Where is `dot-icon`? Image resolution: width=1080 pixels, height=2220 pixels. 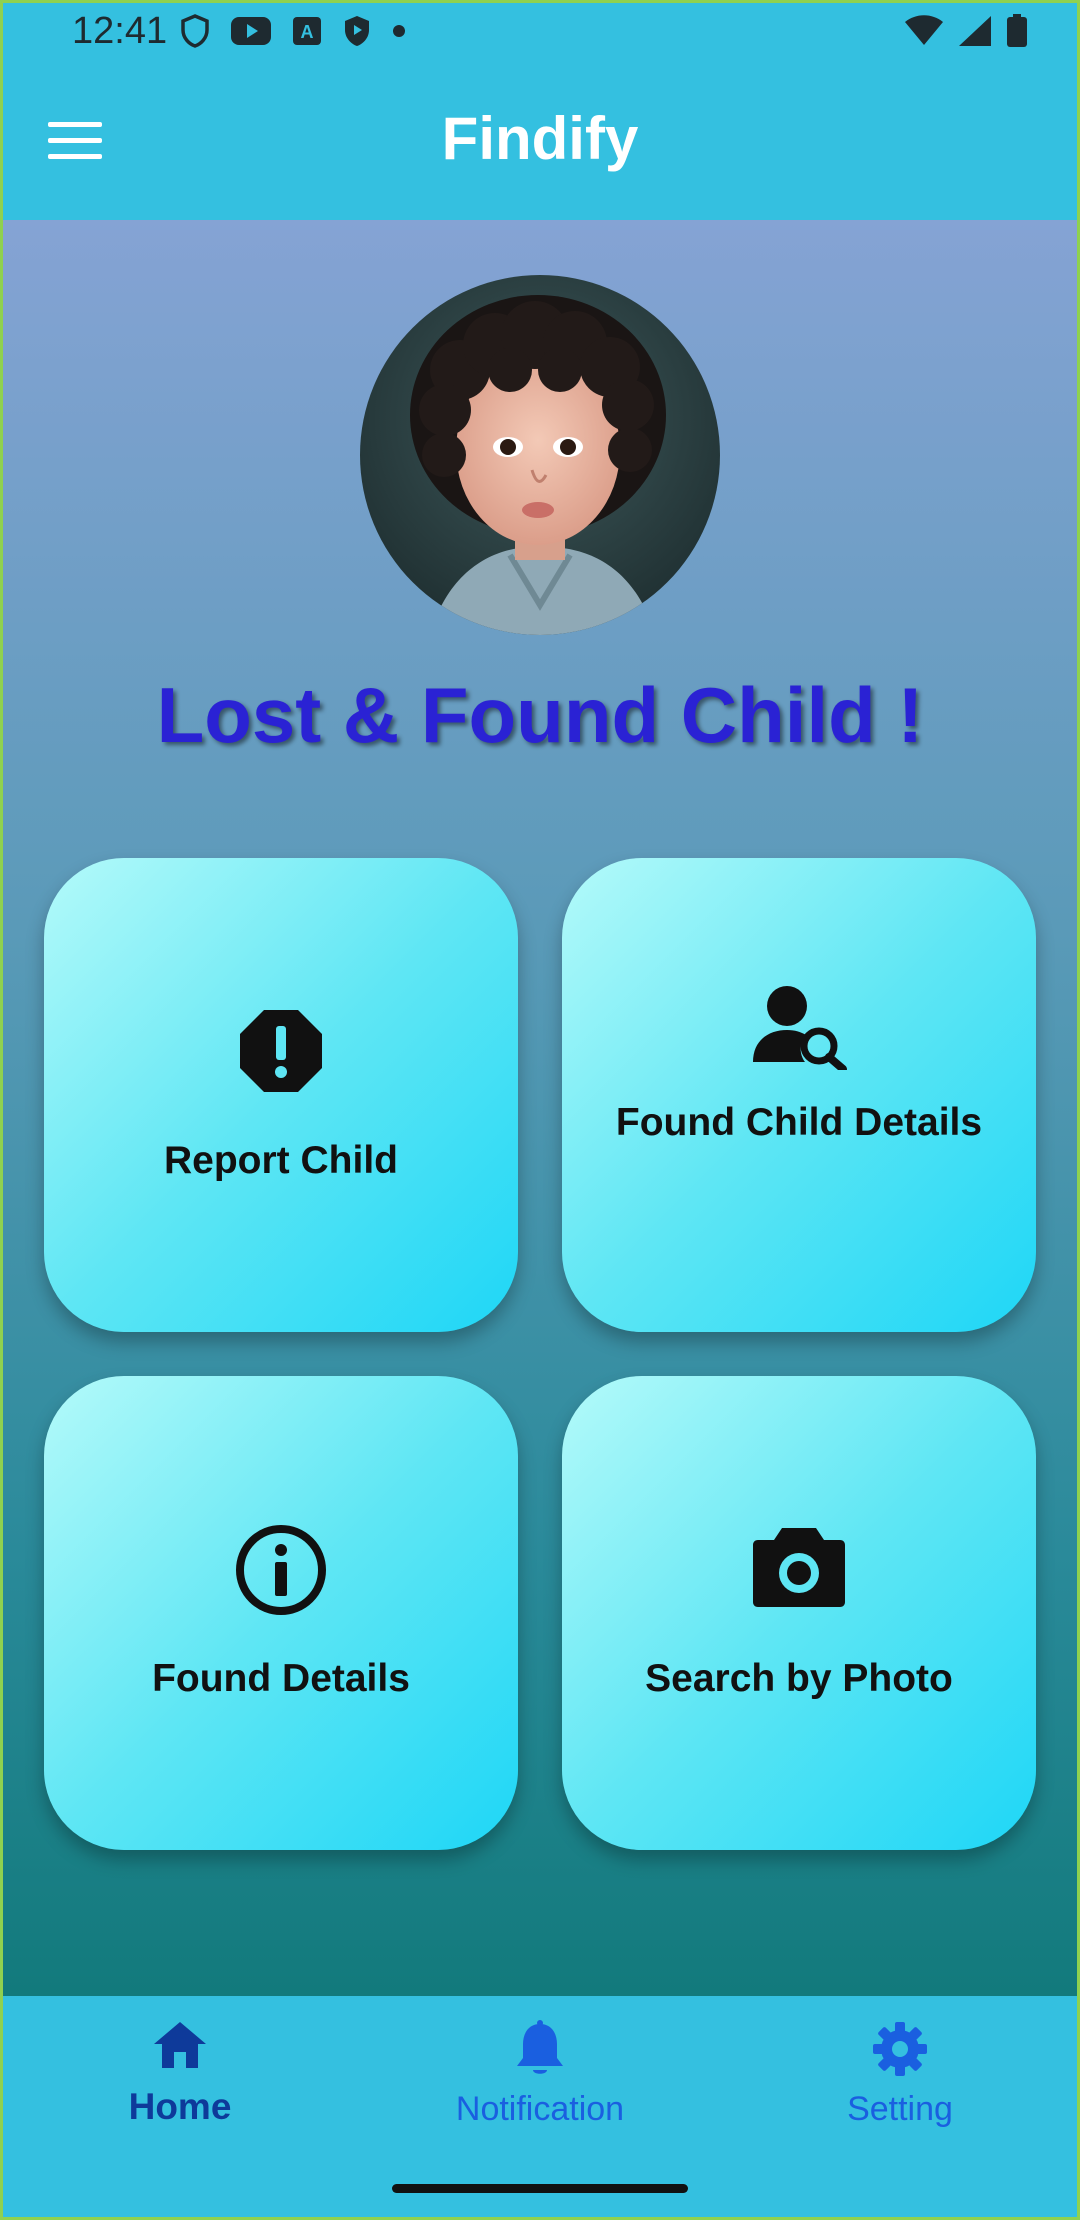 dot-icon is located at coordinates (399, 31).